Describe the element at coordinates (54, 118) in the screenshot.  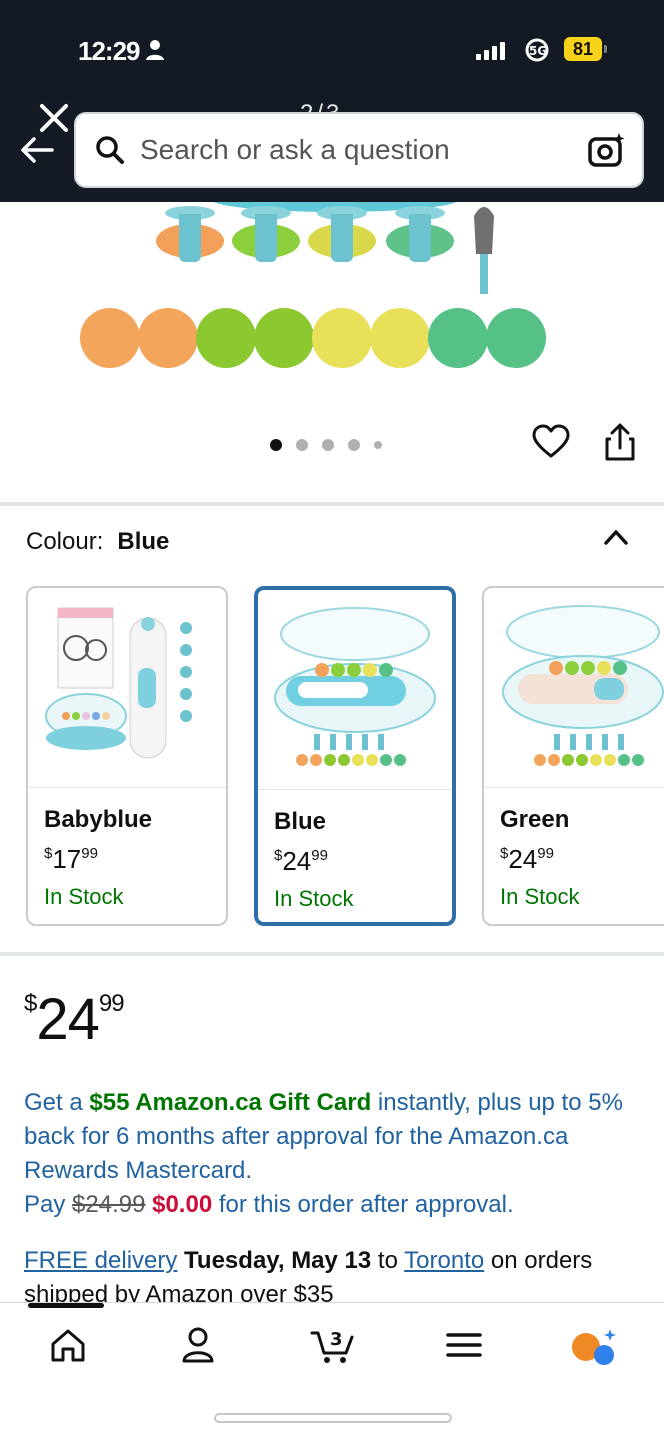
I see `close-icon` at that location.